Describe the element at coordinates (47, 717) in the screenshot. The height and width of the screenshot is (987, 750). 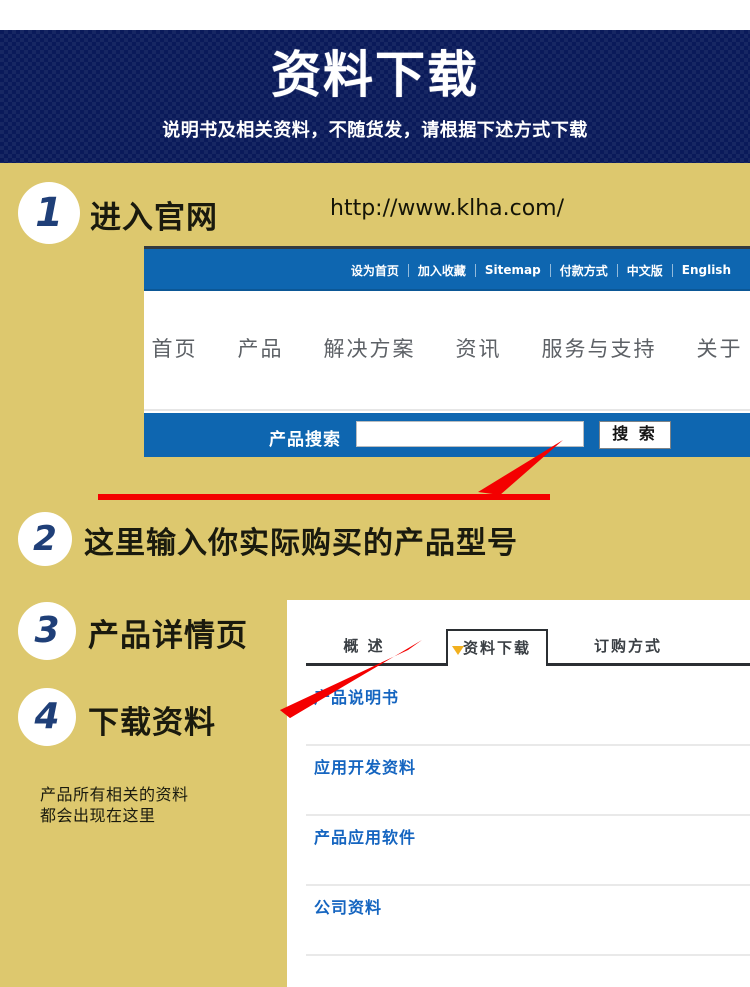
I see `step-4-badge: 4` at that location.